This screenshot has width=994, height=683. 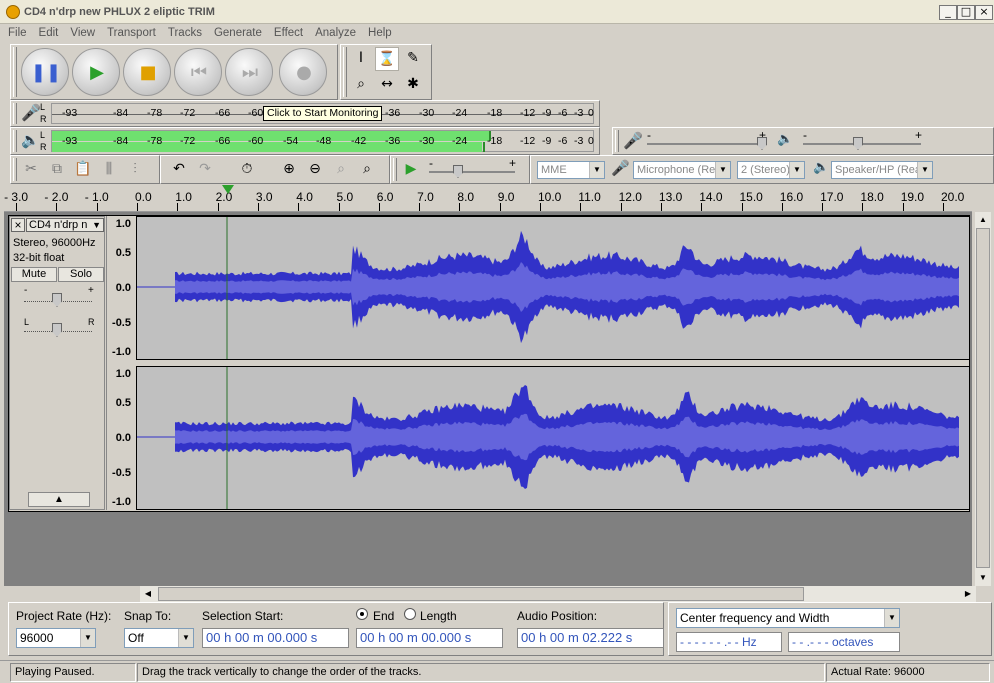 What do you see at coordinates (236, 31) in the screenshot?
I see `menu-generate: Generate` at bounding box center [236, 31].